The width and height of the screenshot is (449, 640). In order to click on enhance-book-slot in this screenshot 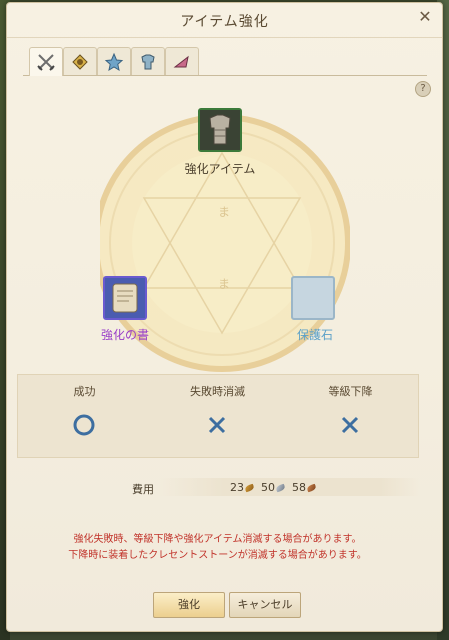, I will do `click(125, 298)`.